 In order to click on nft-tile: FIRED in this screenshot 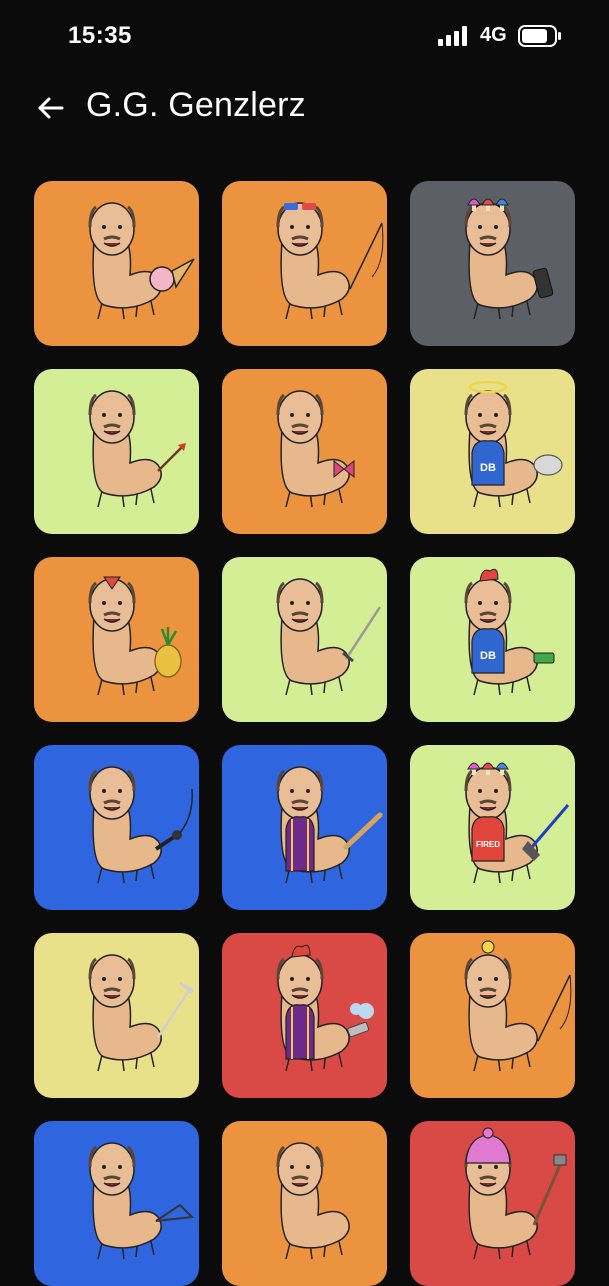, I will do `click(492, 827)`.